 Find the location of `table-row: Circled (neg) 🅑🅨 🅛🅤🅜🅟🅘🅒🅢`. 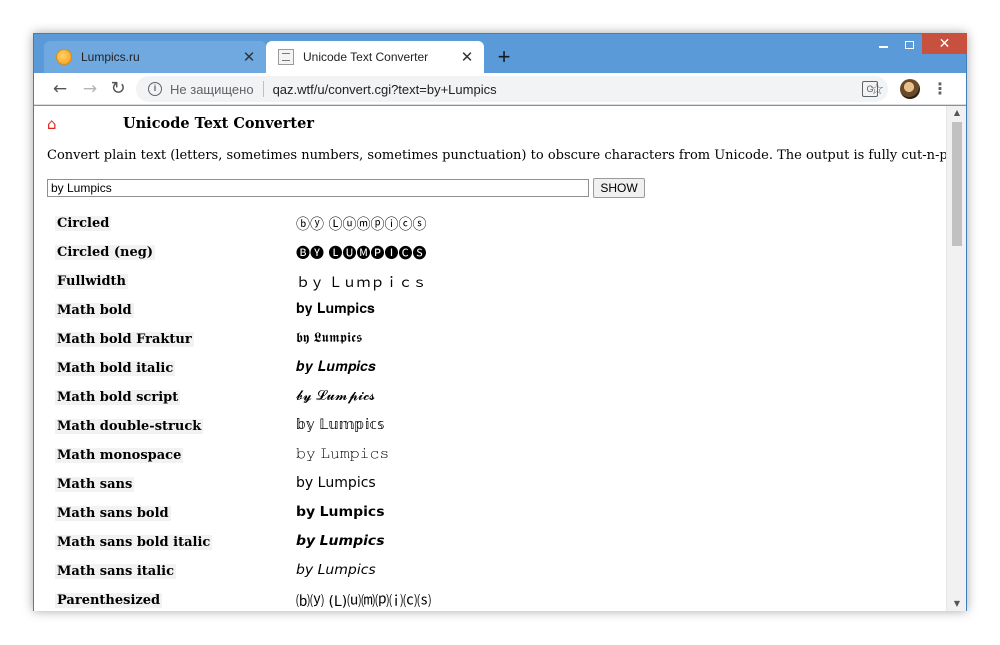

table-row: Circled (neg) 🅑🅨 🅛🅤🅜🅟🅘🅒🅢 is located at coordinates (490, 253).